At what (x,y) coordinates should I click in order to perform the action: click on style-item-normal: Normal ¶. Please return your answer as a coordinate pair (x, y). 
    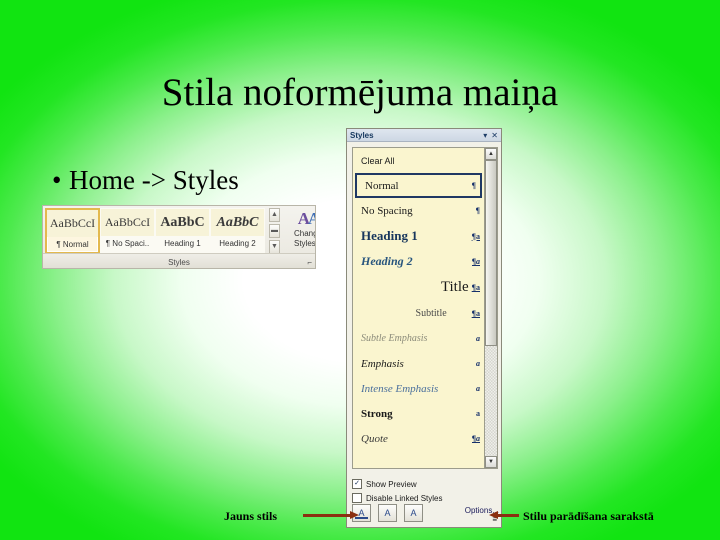
    Looking at the image, I should click on (418, 185).